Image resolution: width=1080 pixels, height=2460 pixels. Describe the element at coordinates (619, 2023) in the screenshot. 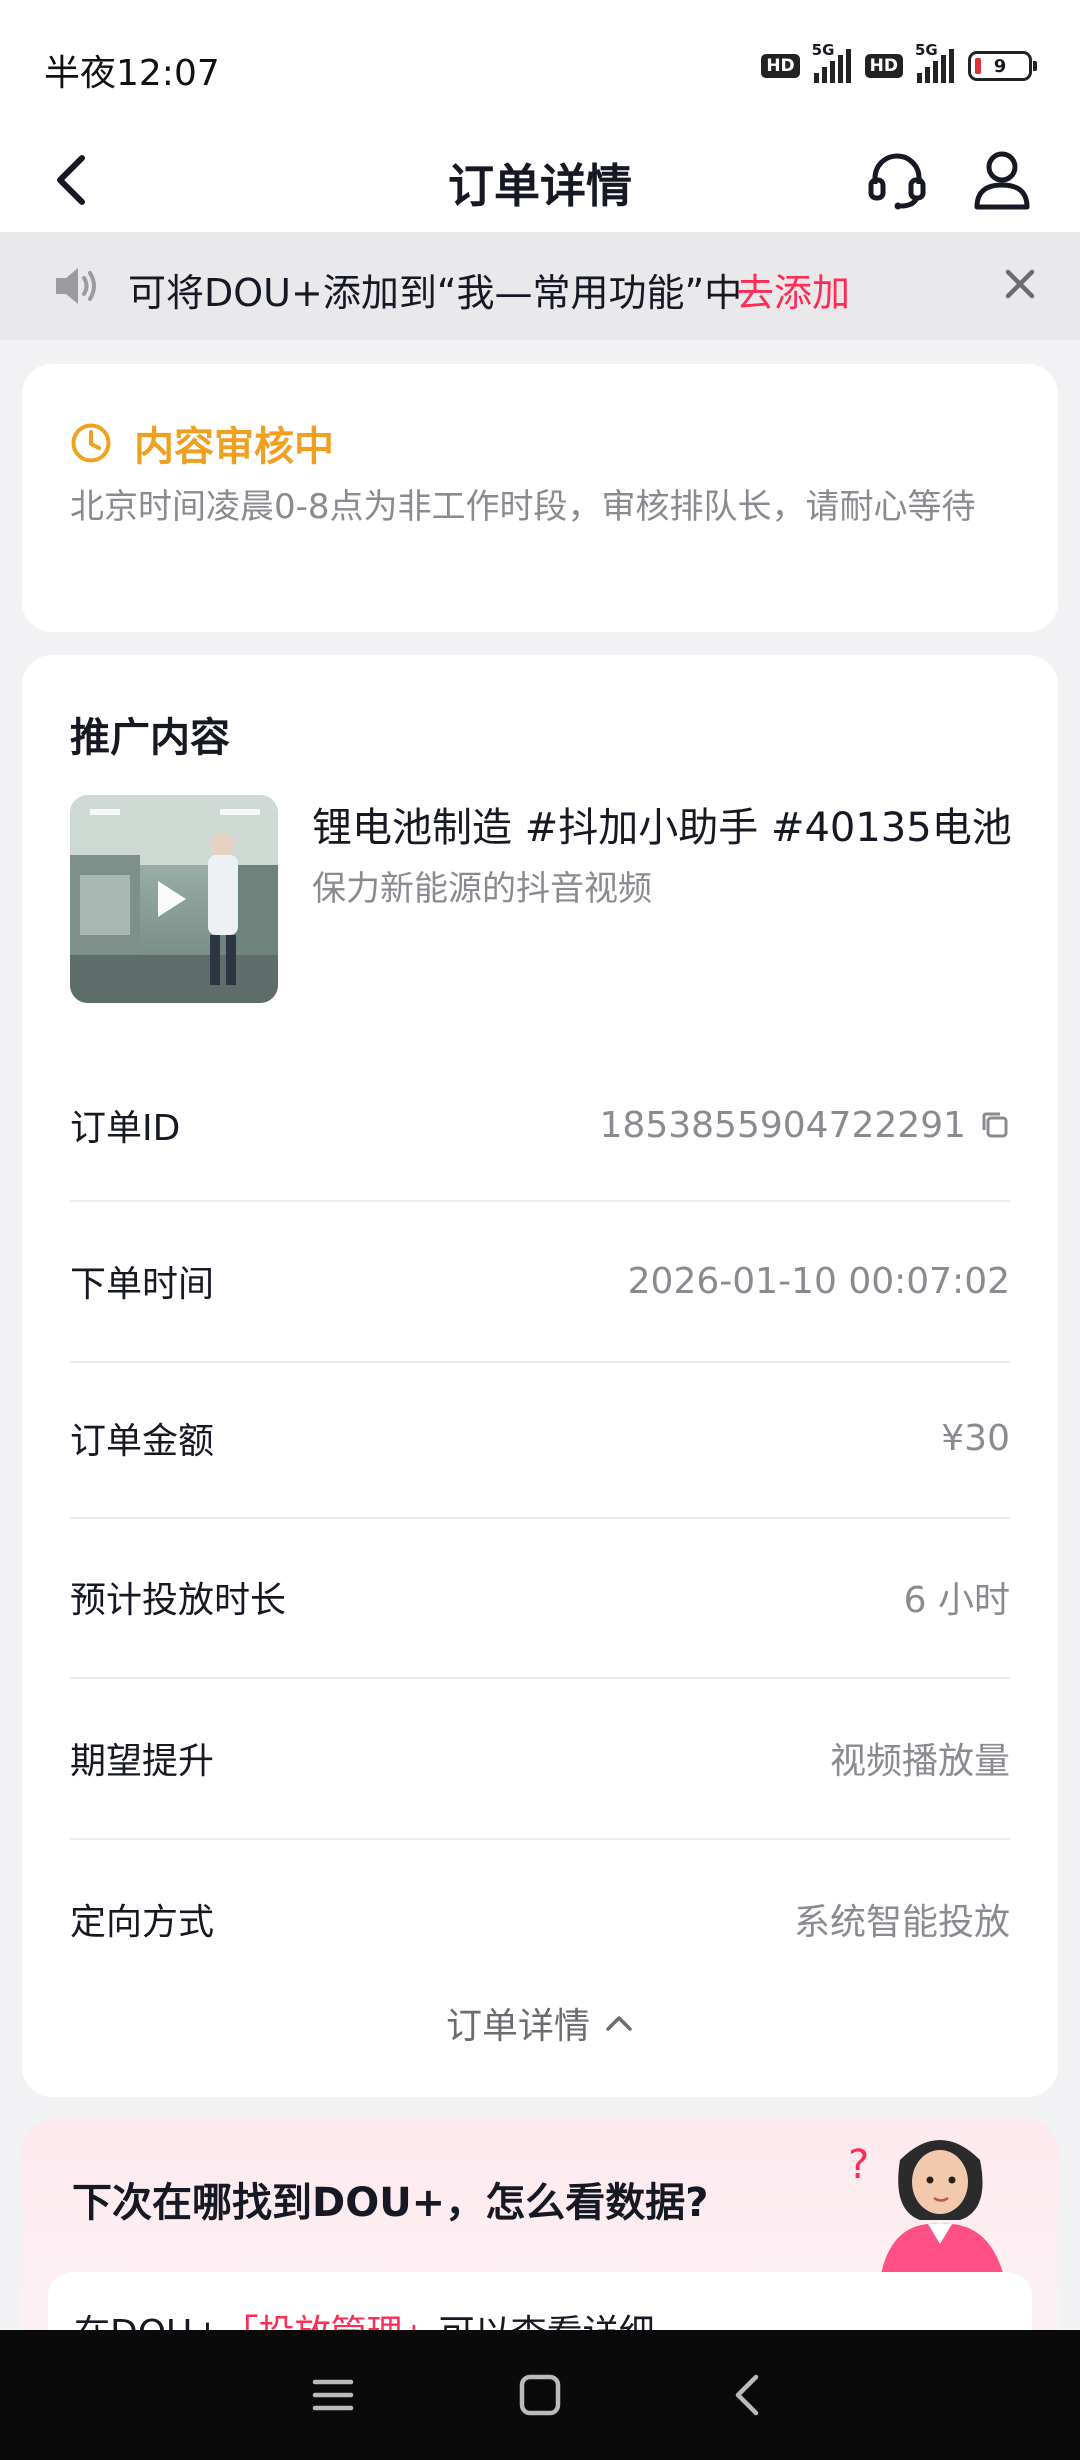

I see `chevron-up-icon` at that location.